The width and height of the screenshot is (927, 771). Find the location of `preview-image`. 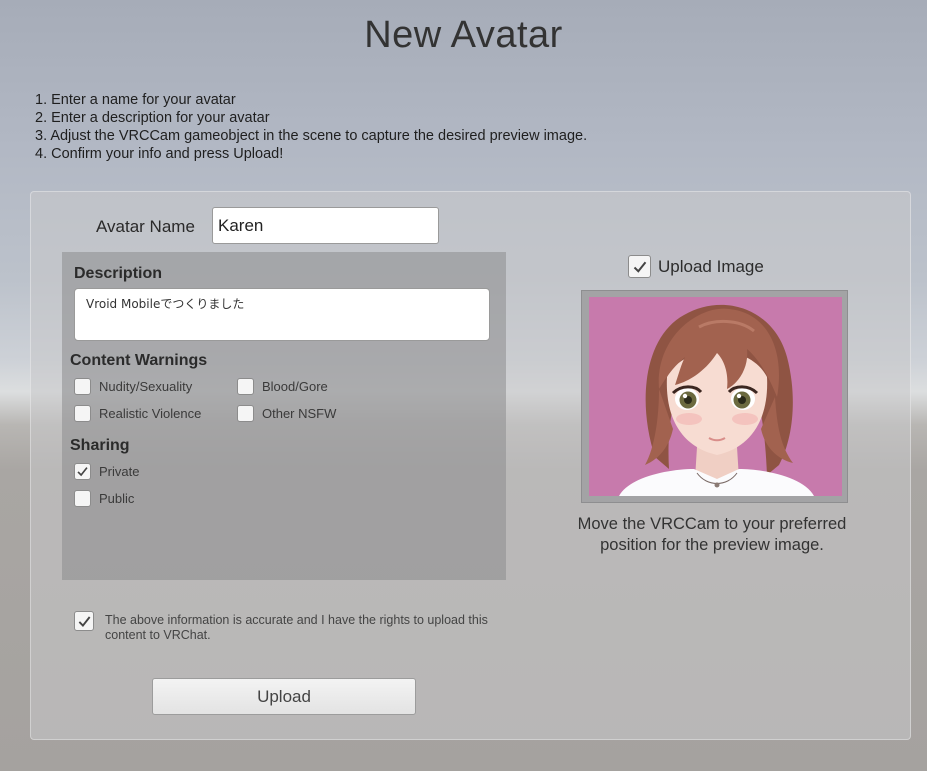

preview-image is located at coordinates (715, 396).